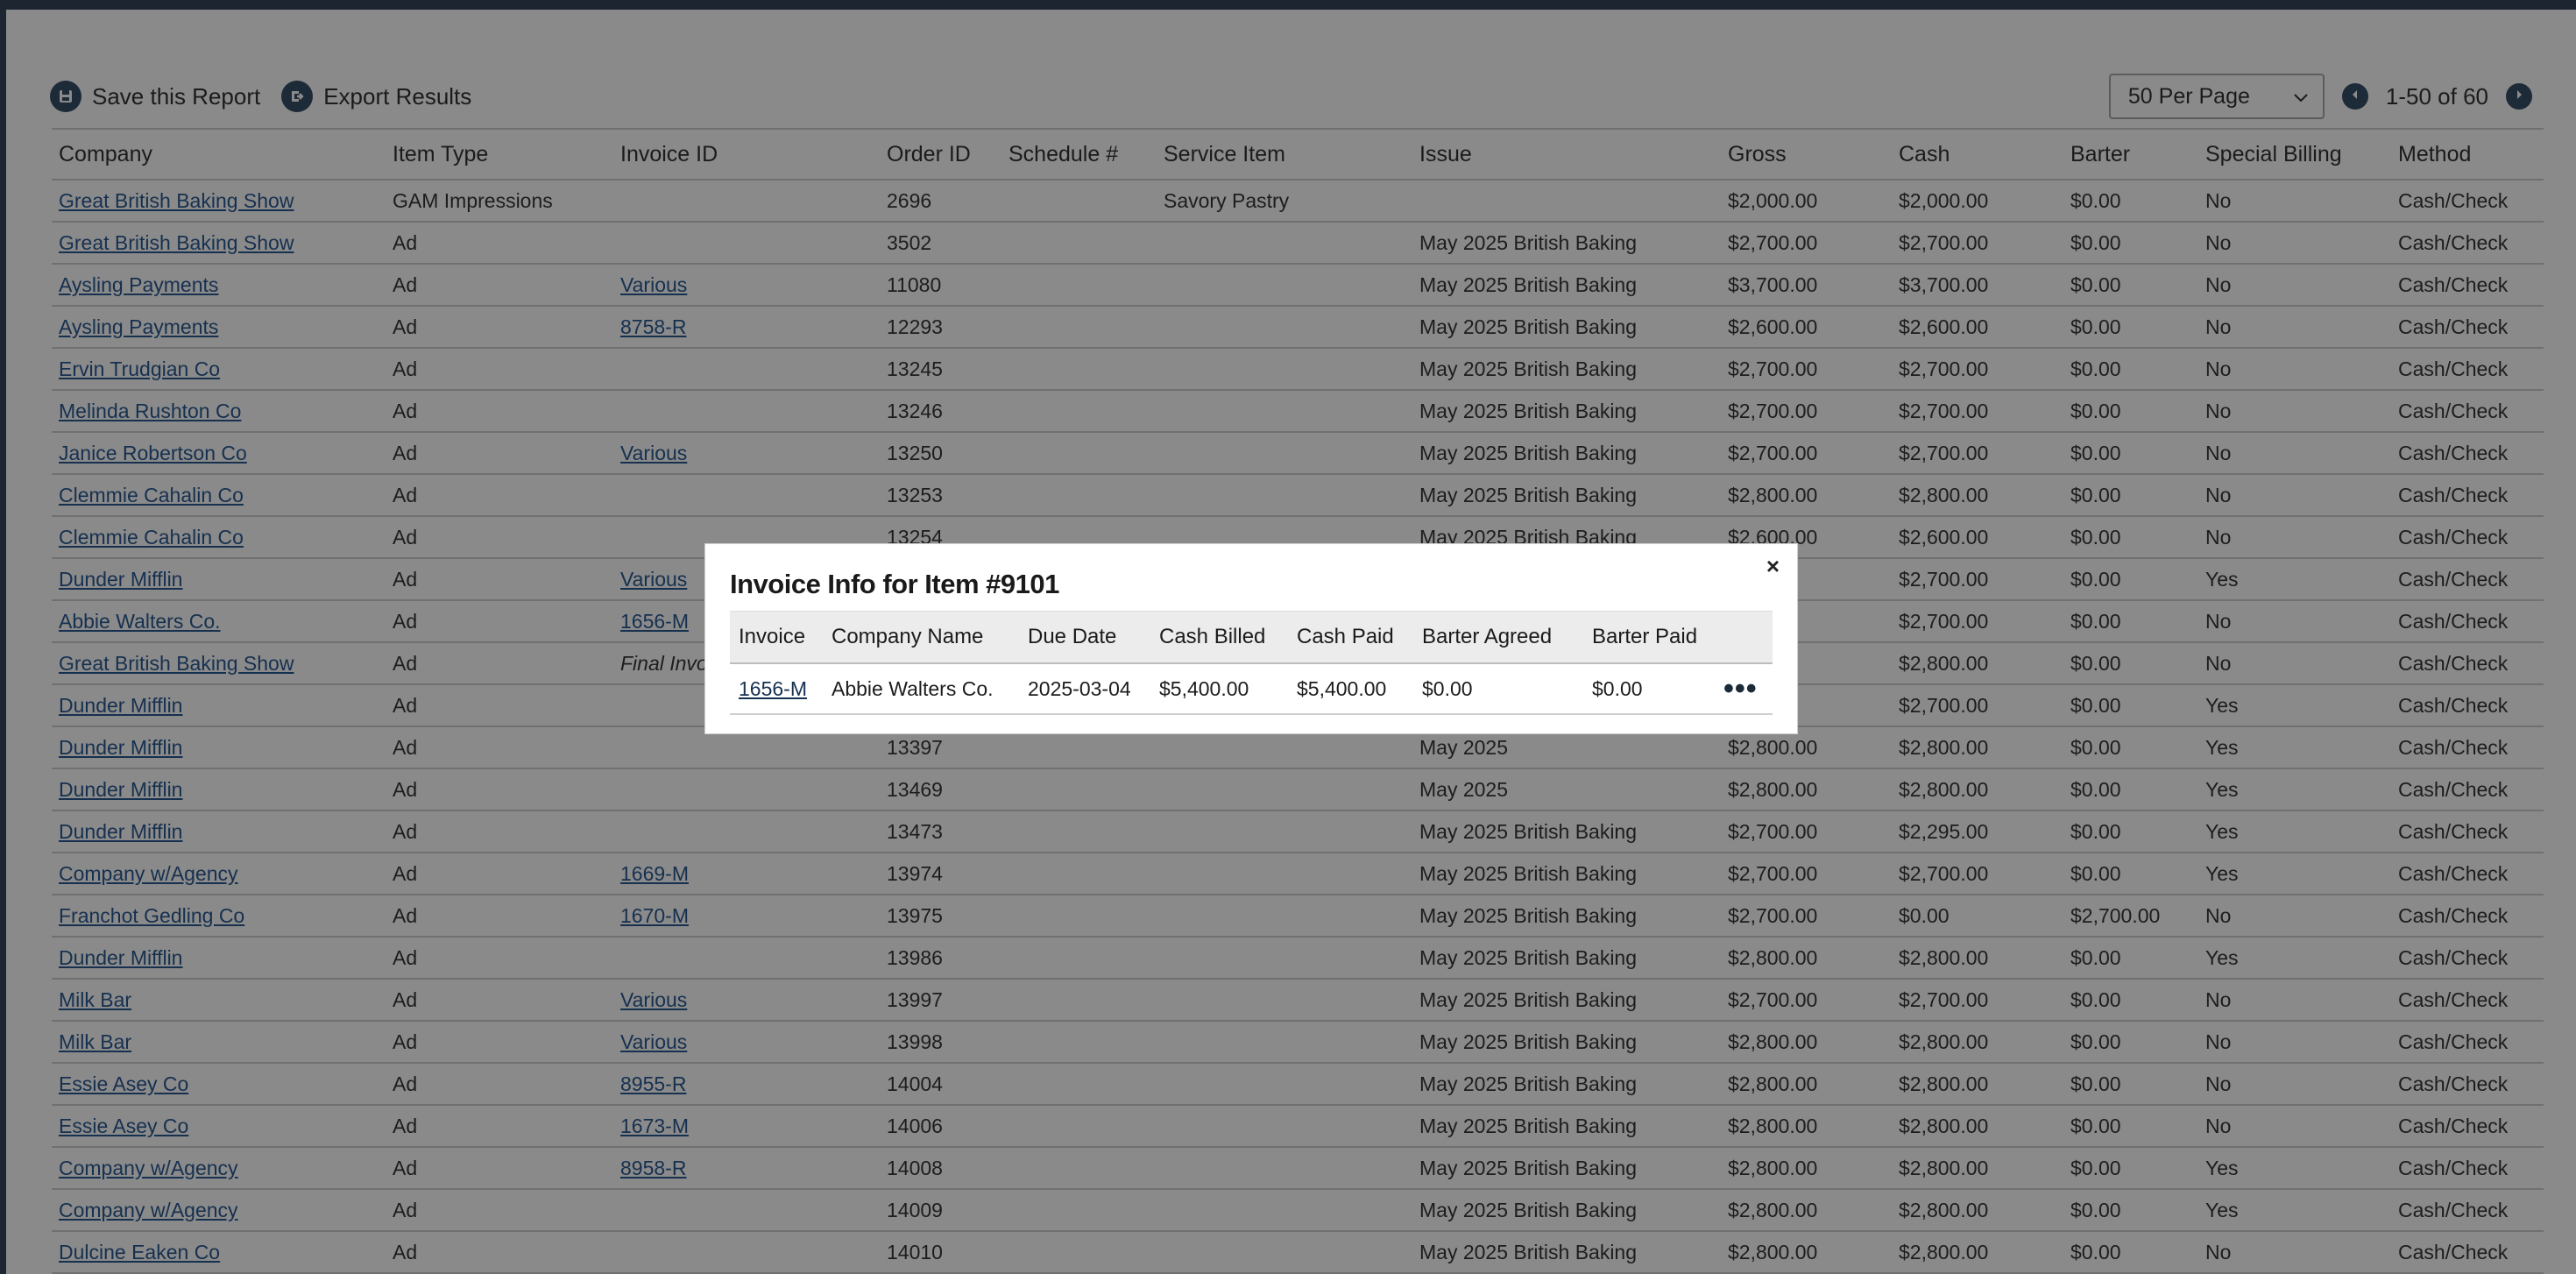 Image resolution: width=2576 pixels, height=1274 pixels. I want to click on column-header-special-billing: Special Billing, so click(2294, 154).